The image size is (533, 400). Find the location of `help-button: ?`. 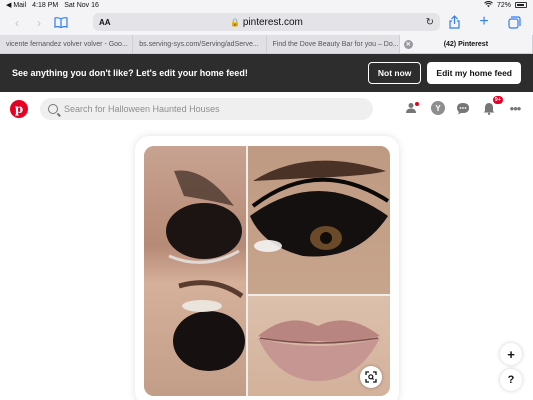

help-button: ? is located at coordinates (511, 380).